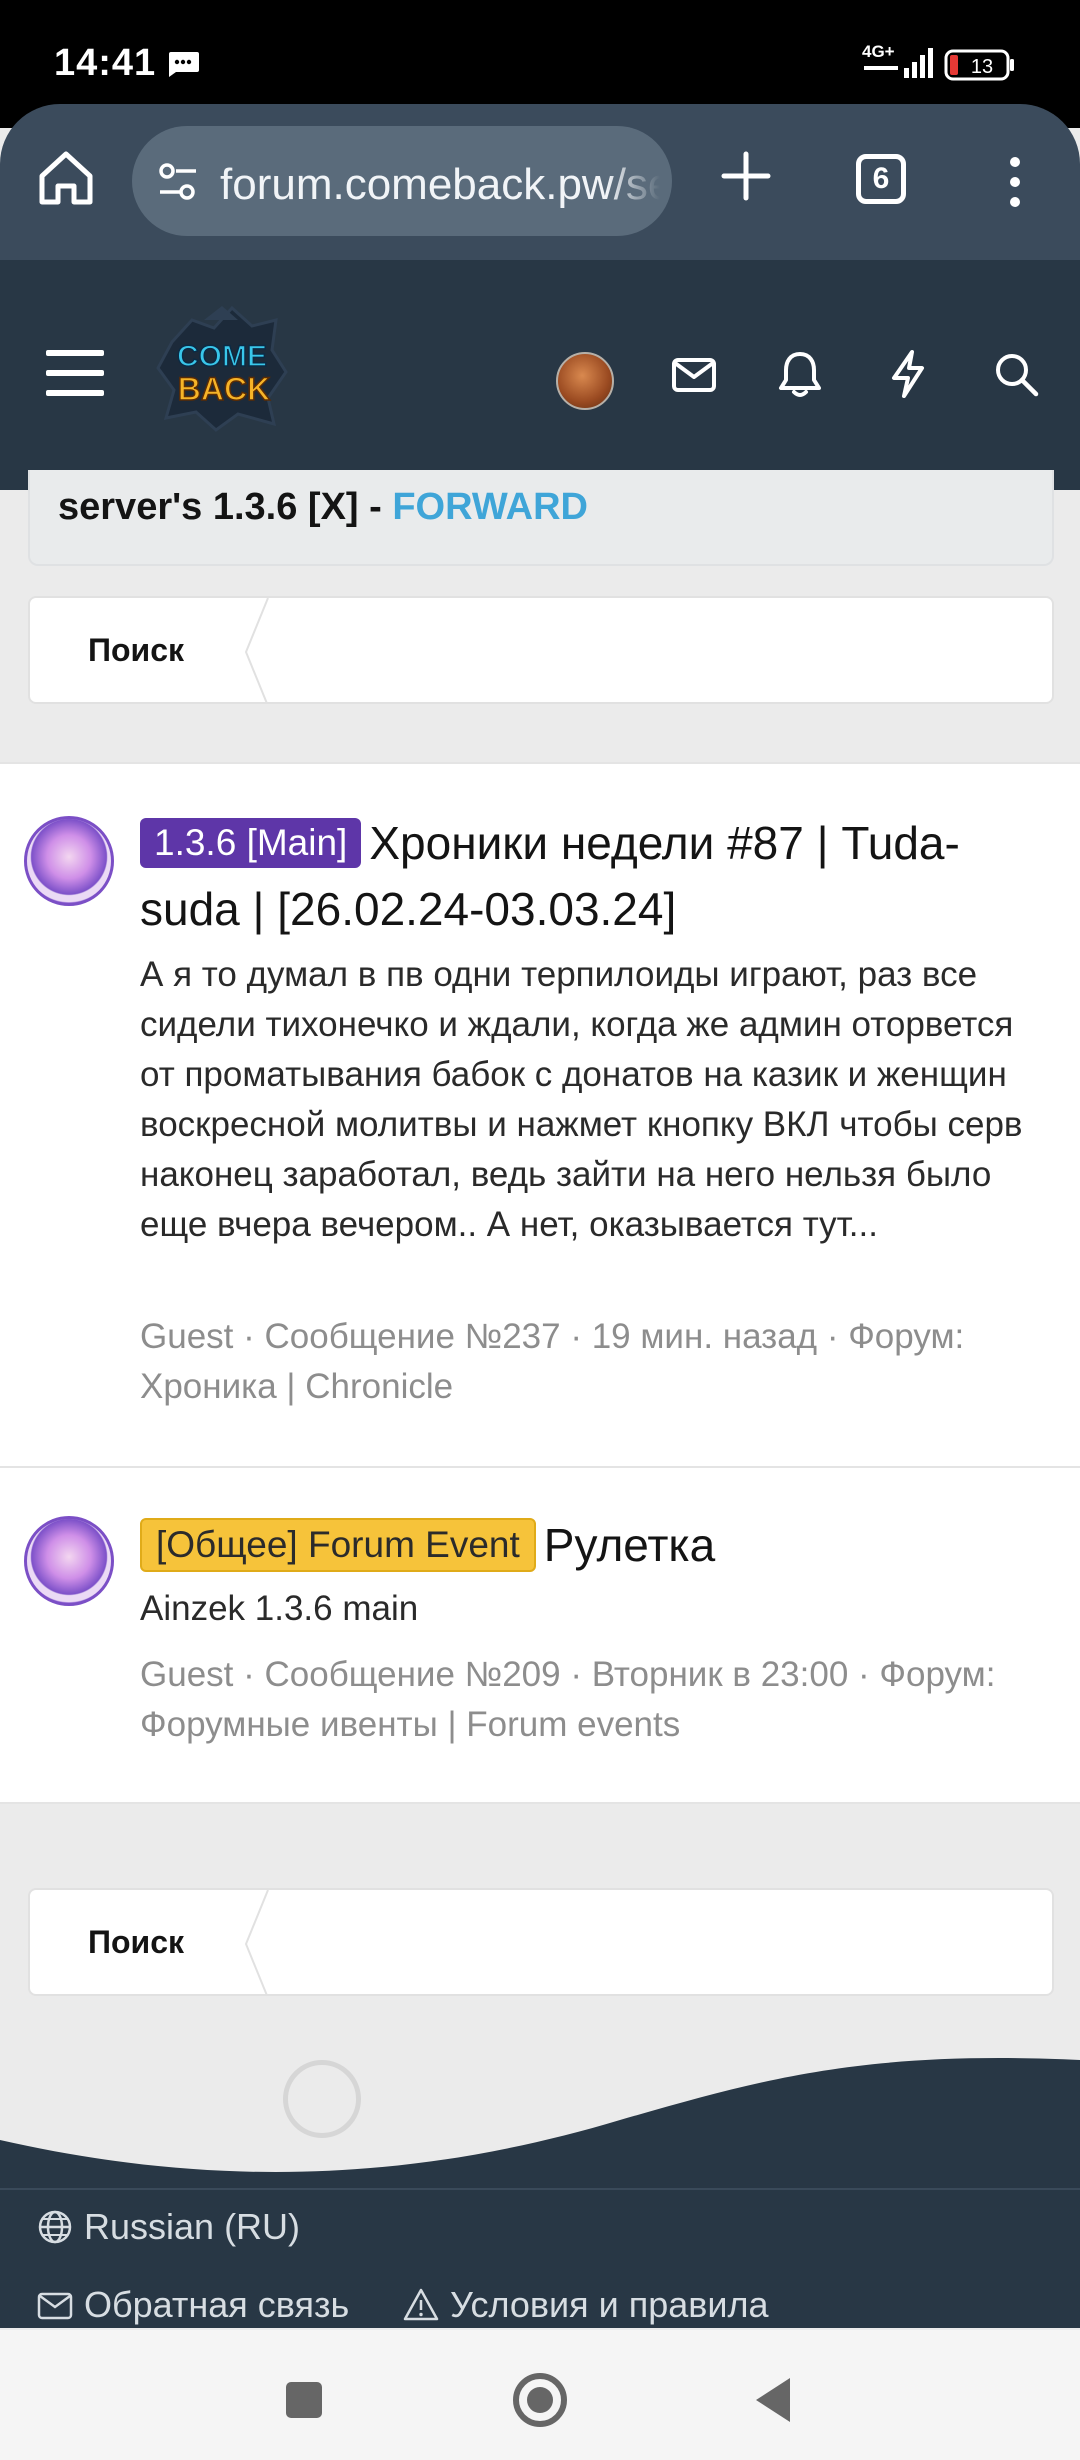  What do you see at coordinates (55, 2306) in the screenshot?
I see `envelope-icon` at bounding box center [55, 2306].